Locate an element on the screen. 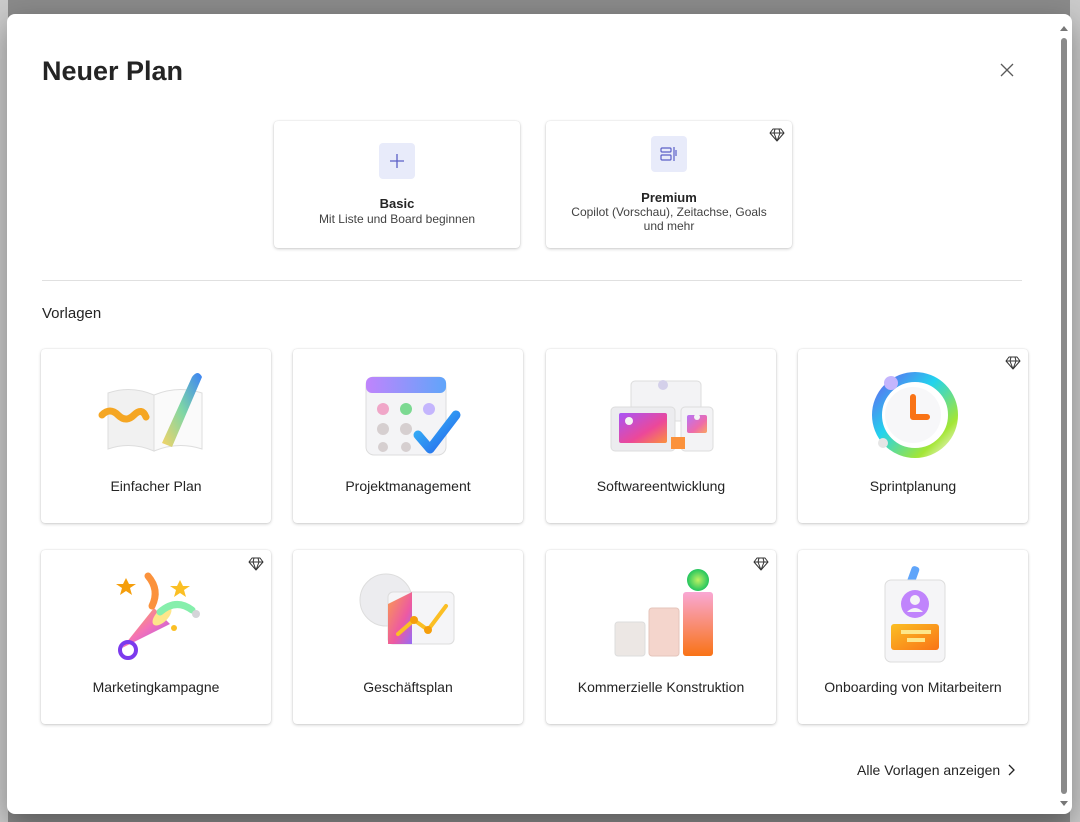 The width and height of the screenshot is (1080, 822). plan-description: Mit Liste und Board beginnen is located at coordinates (397, 219).